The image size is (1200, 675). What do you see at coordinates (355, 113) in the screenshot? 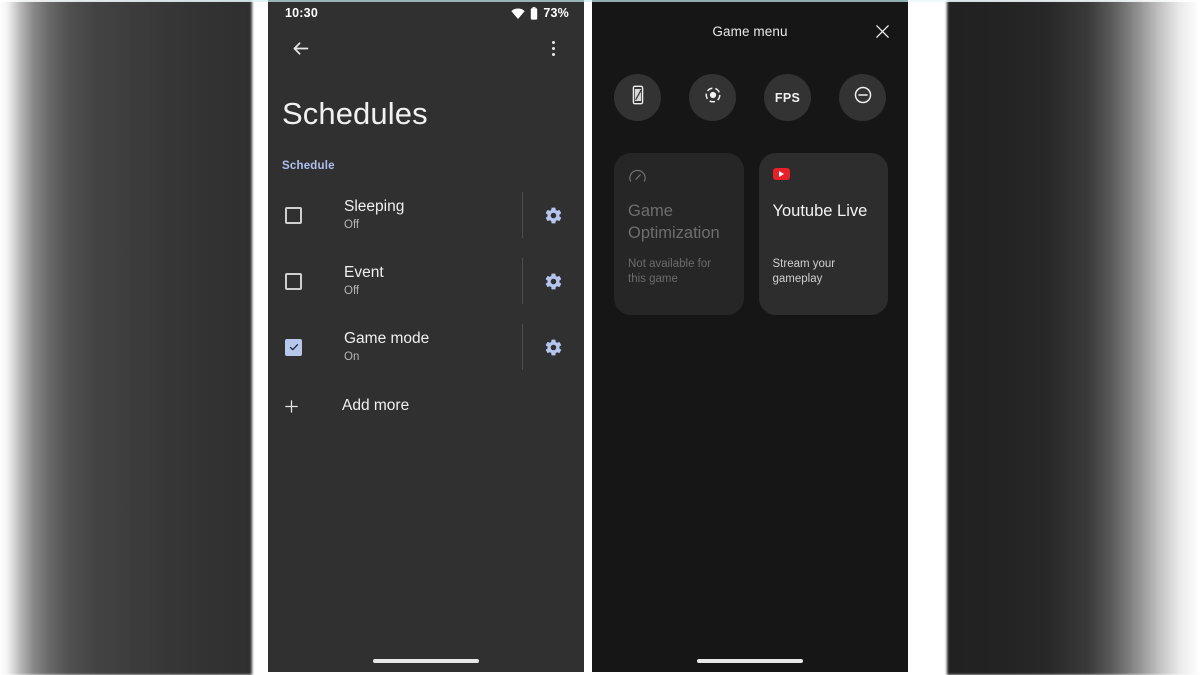
I see `page-title: Schedules` at bounding box center [355, 113].